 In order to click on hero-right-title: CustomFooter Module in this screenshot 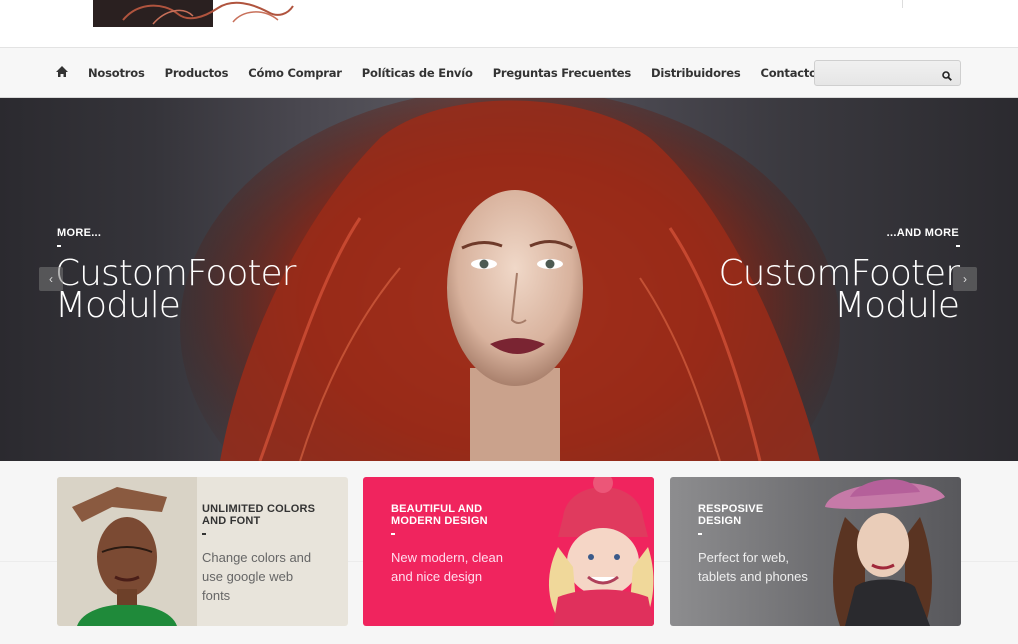, I will do `click(839, 291)`.